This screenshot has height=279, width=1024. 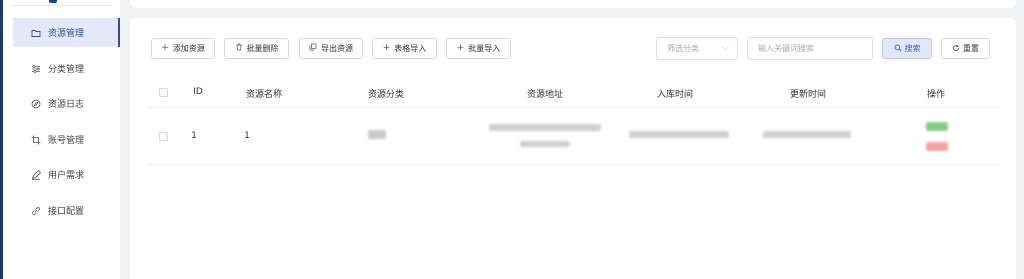 What do you see at coordinates (572, 107) in the screenshot?
I see `header-divider` at bounding box center [572, 107].